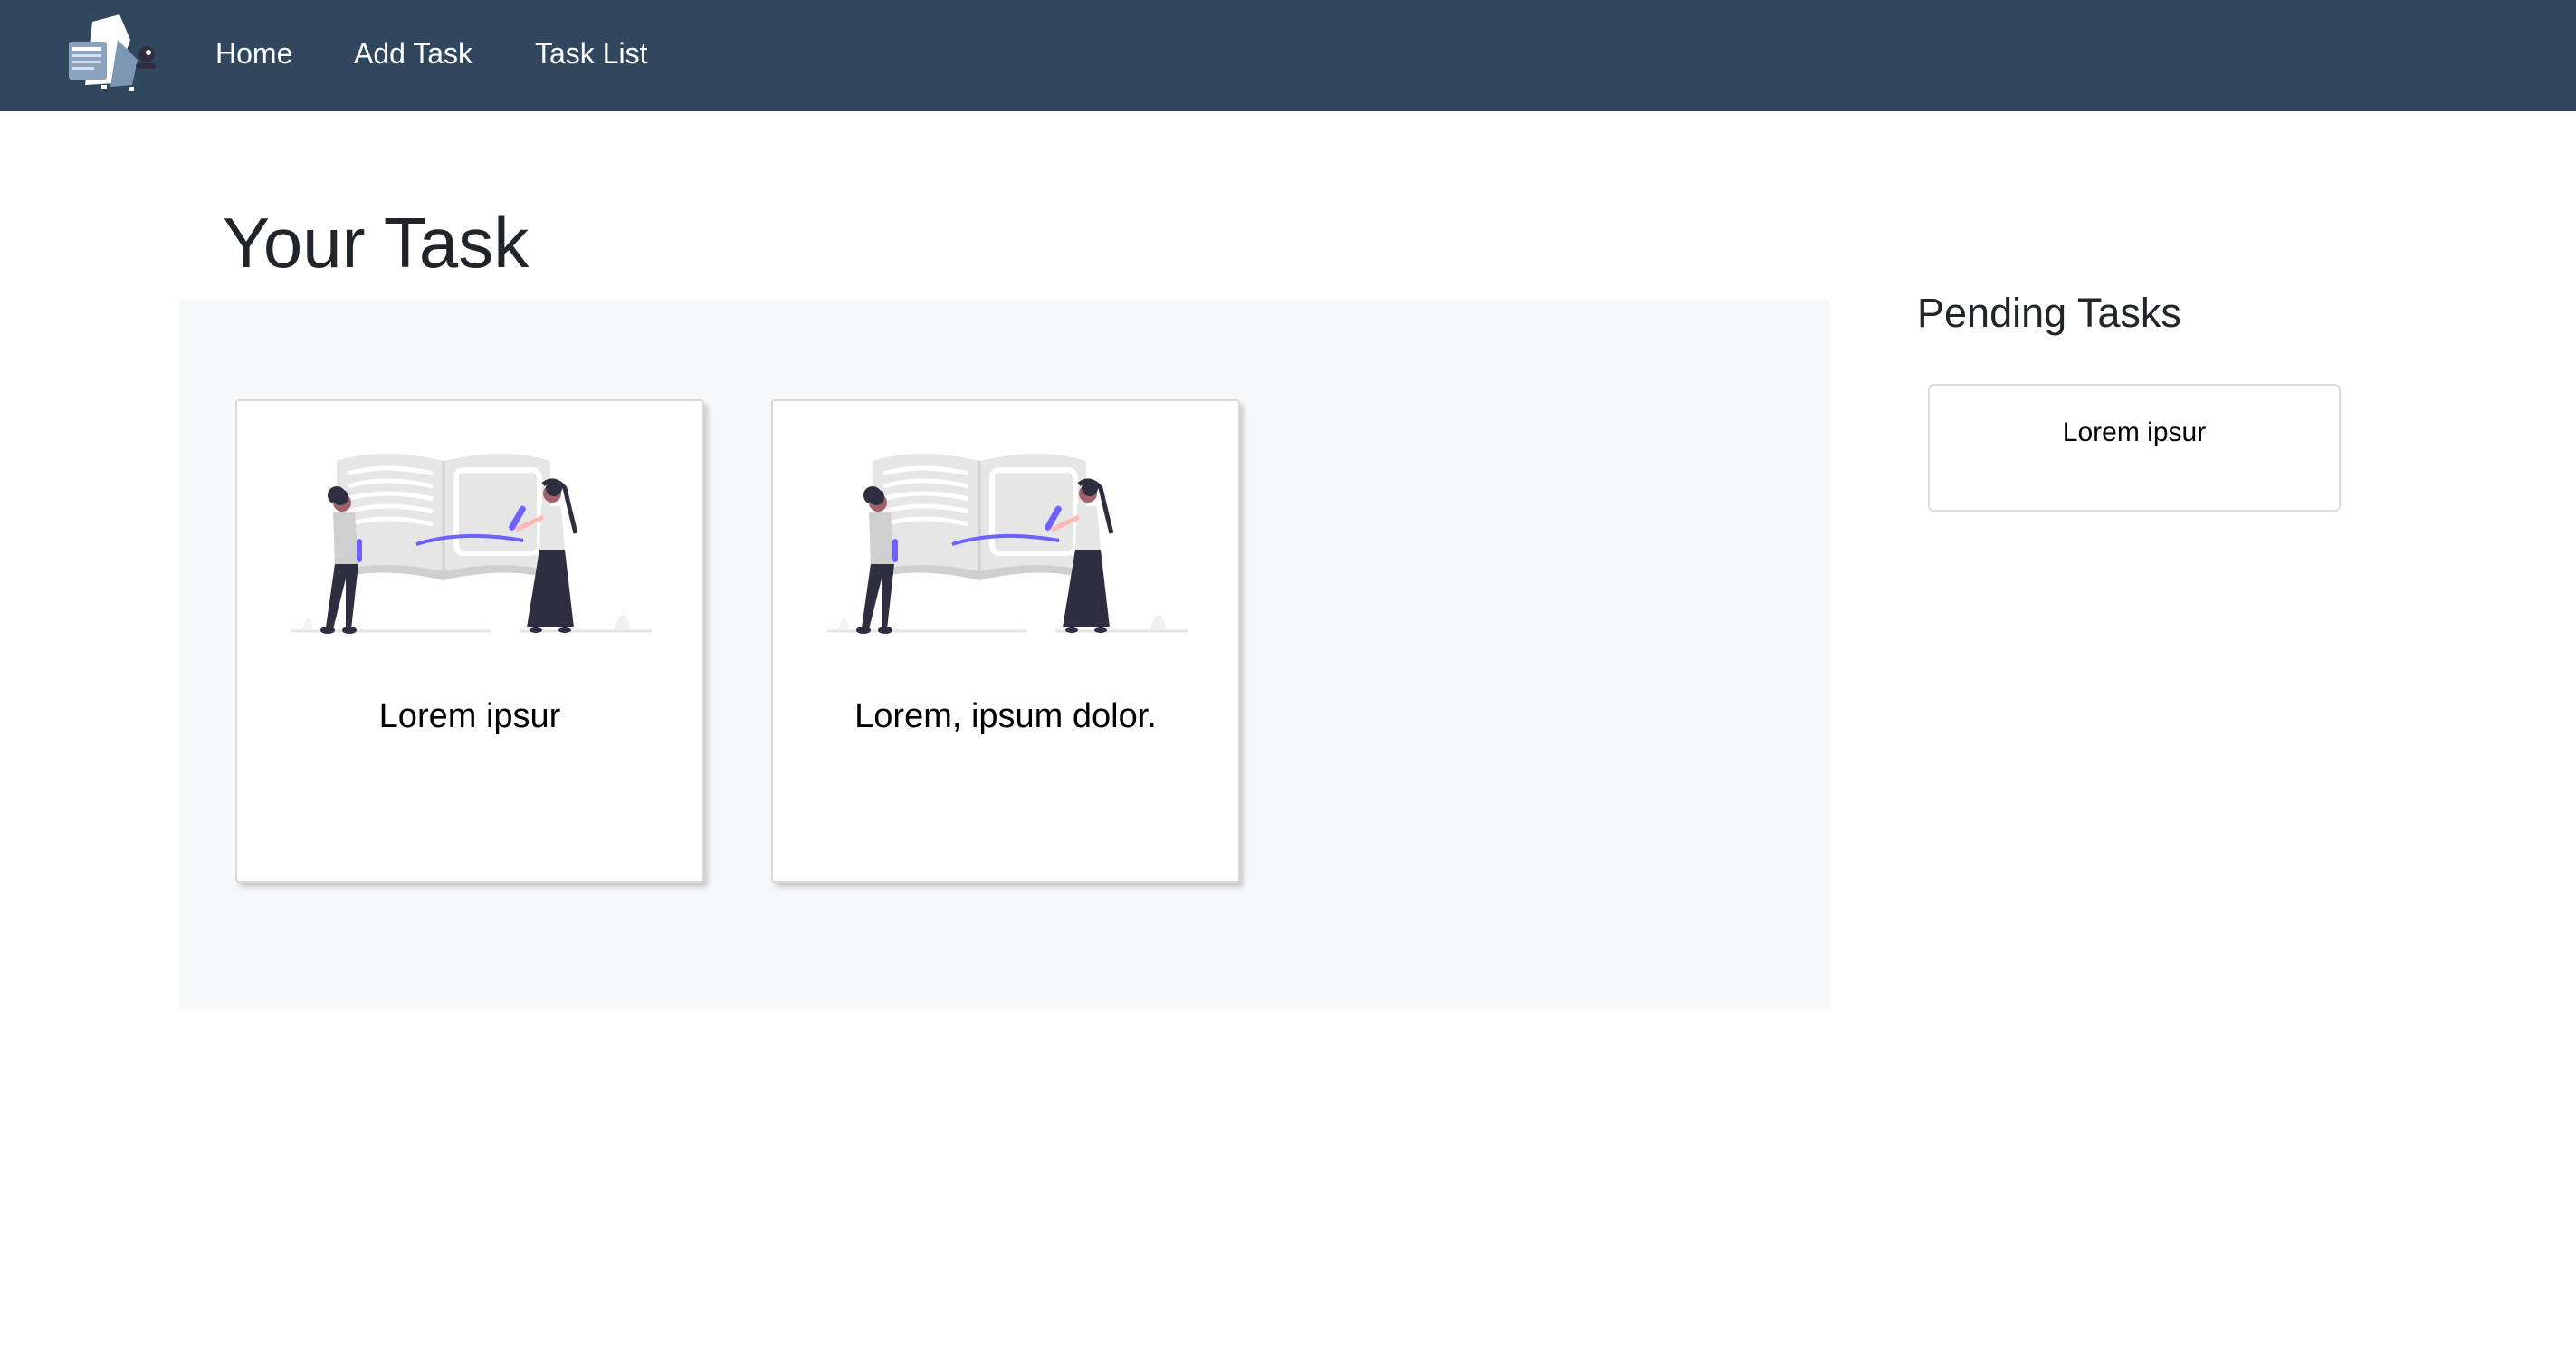  I want to click on nav-link-add-task: Add Task, so click(413, 54).